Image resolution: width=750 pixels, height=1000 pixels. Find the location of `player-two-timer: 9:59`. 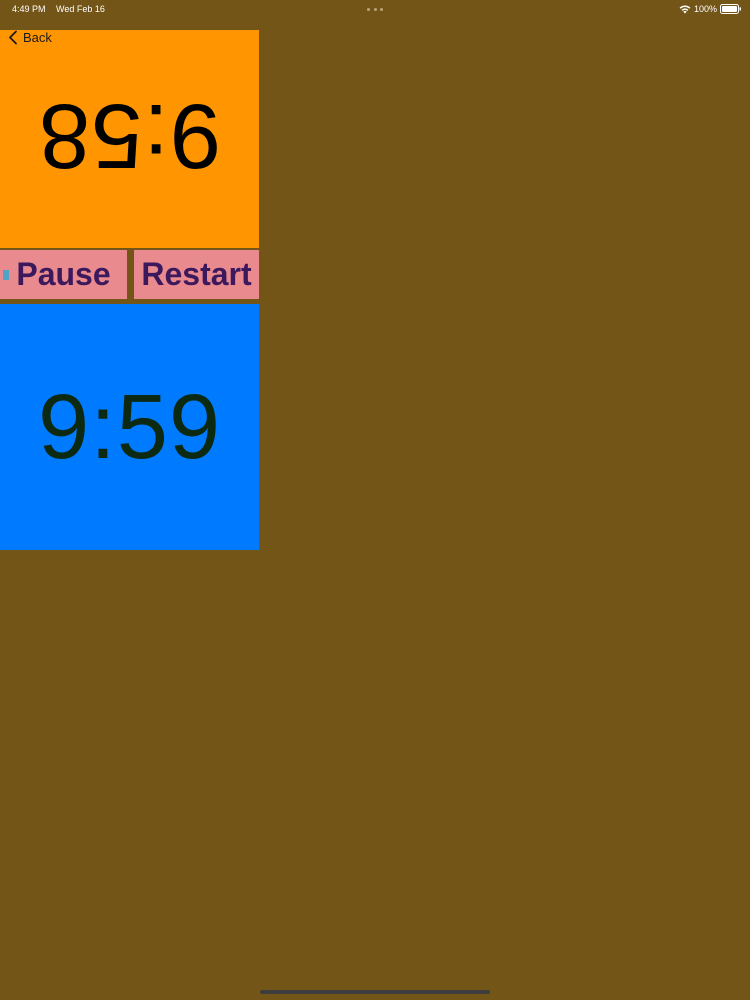

player-two-timer: 9:59 is located at coordinates (129, 427).